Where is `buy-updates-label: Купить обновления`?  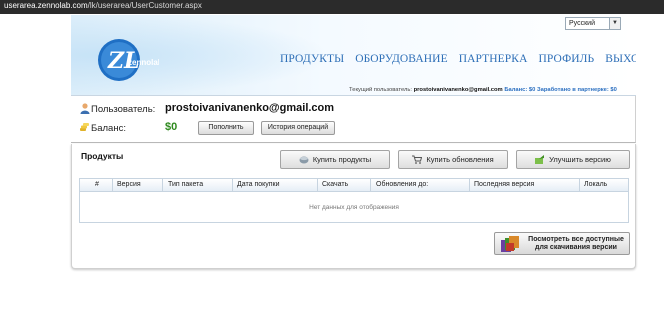 buy-updates-label: Купить обновления is located at coordinates (460, 159).